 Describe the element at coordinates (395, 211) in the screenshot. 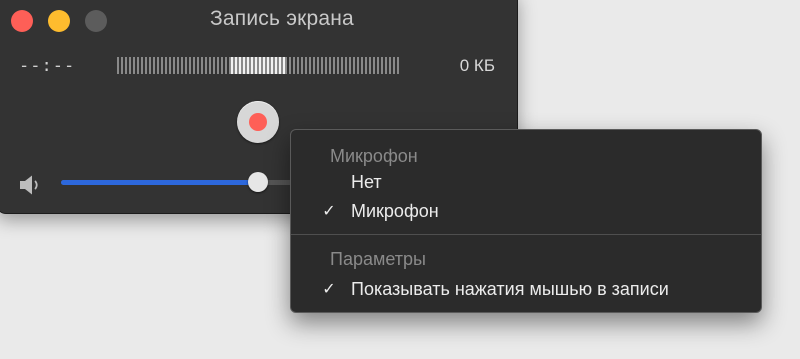

I see `menu-item-label: Микрофон` at that location.